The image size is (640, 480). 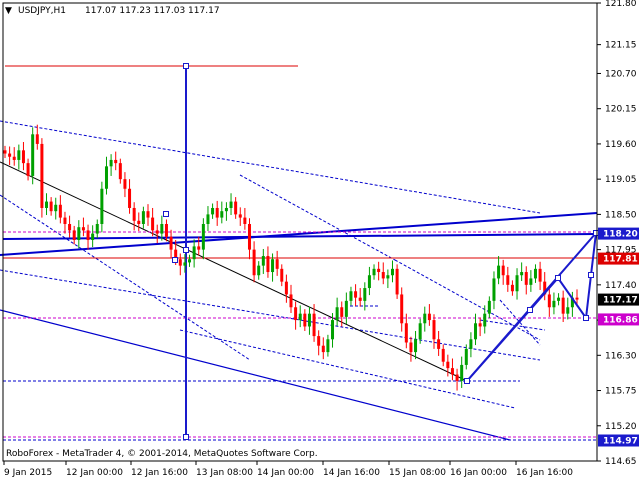 I want to click on header-symbol: USDJPY,H1, so click(x=42, y=11).